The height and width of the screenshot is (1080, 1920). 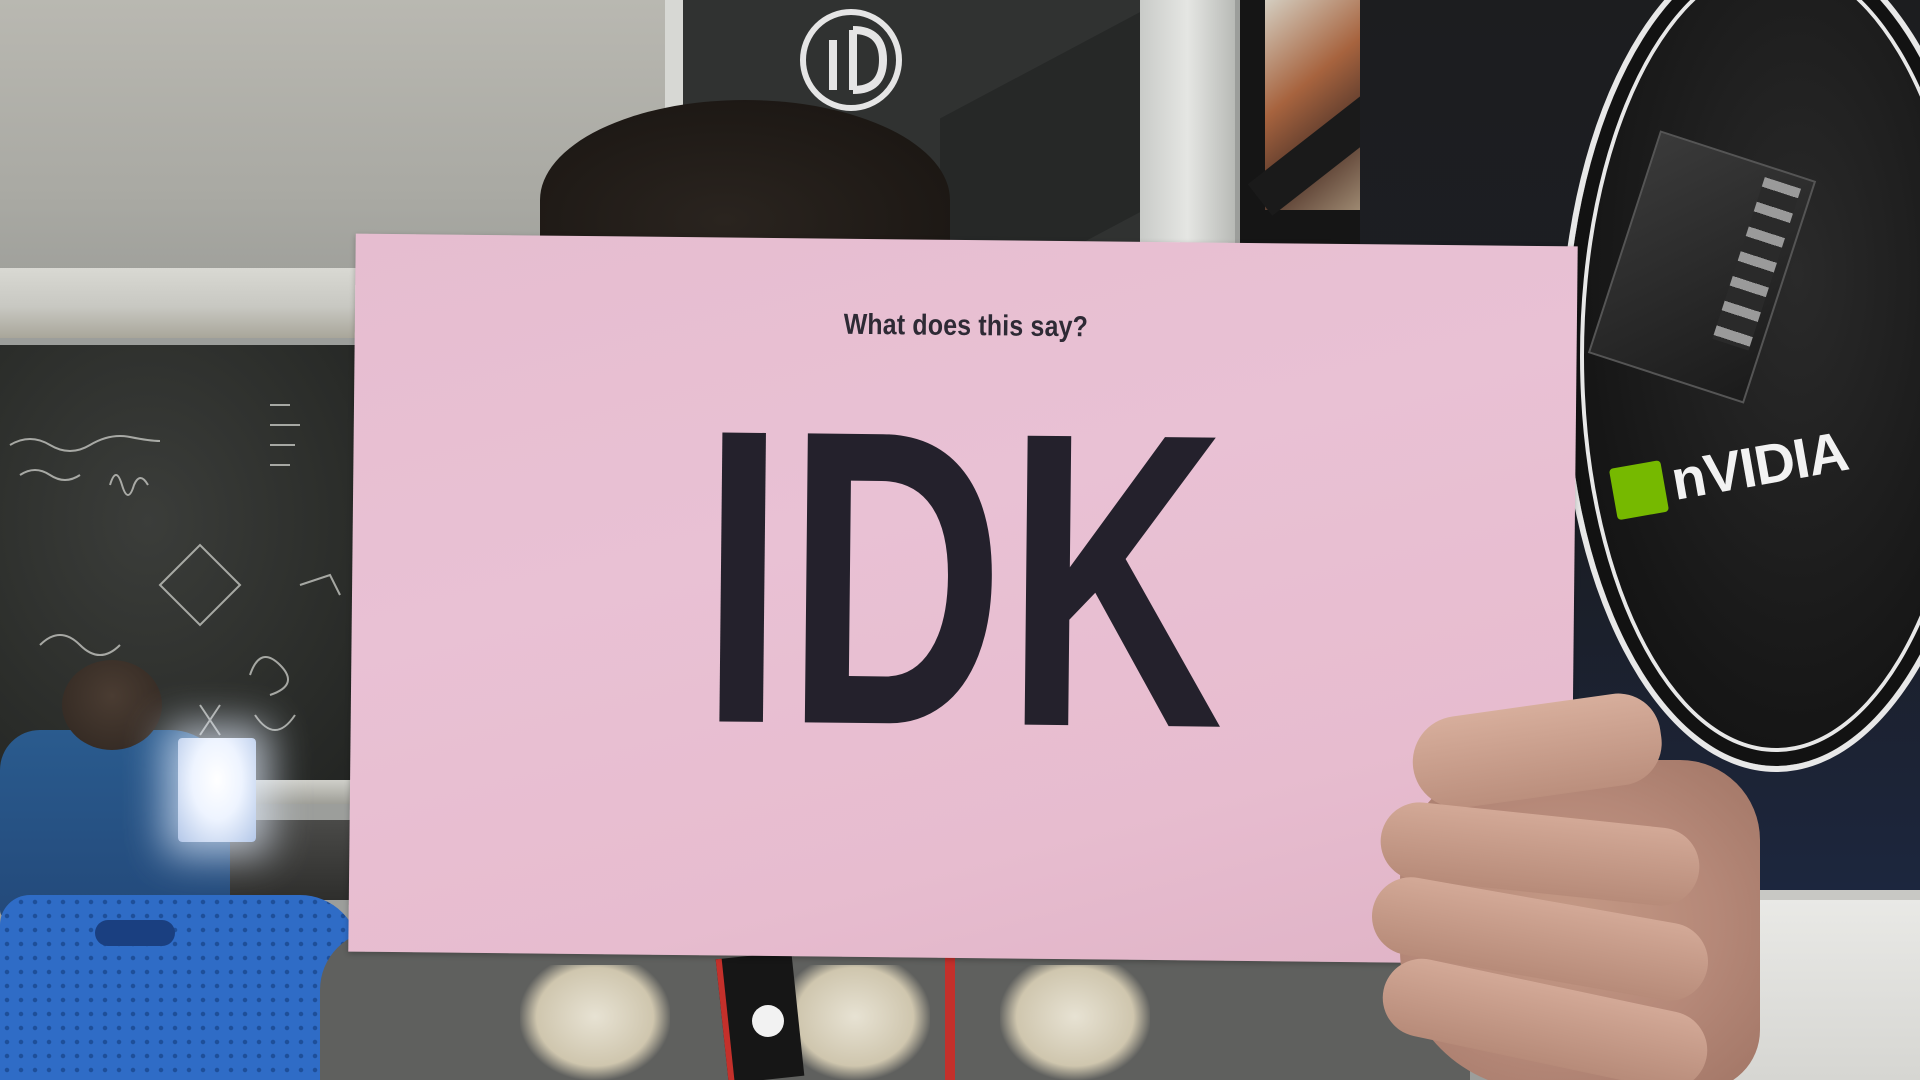 I want to click on chalk-scribbles, so click(x=175, y=585).